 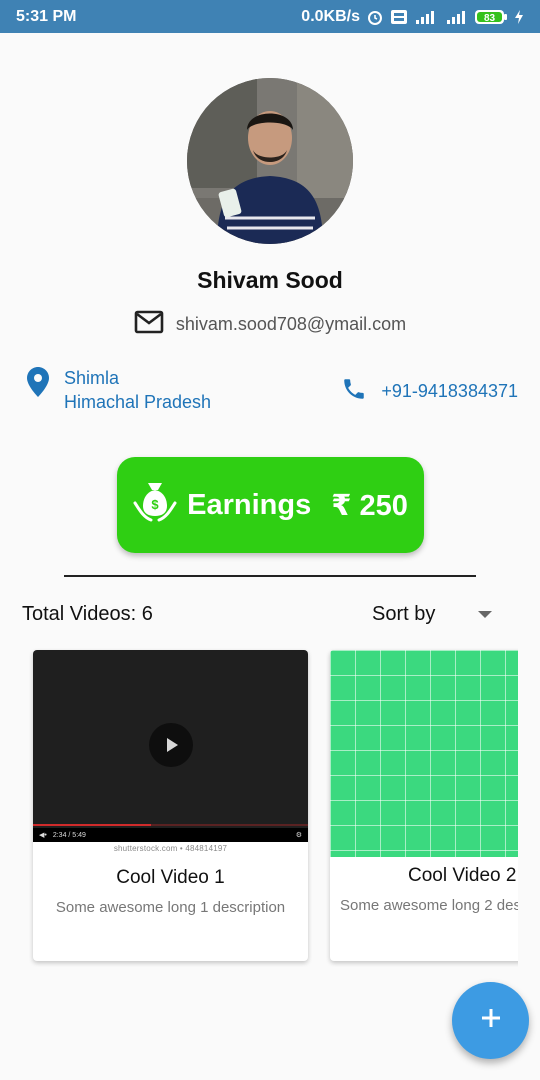 What do you see at coordinates (369, 505) in the screenshot?
I see `earnings-amount: ₹ 250` at bounding box center [369, 505].